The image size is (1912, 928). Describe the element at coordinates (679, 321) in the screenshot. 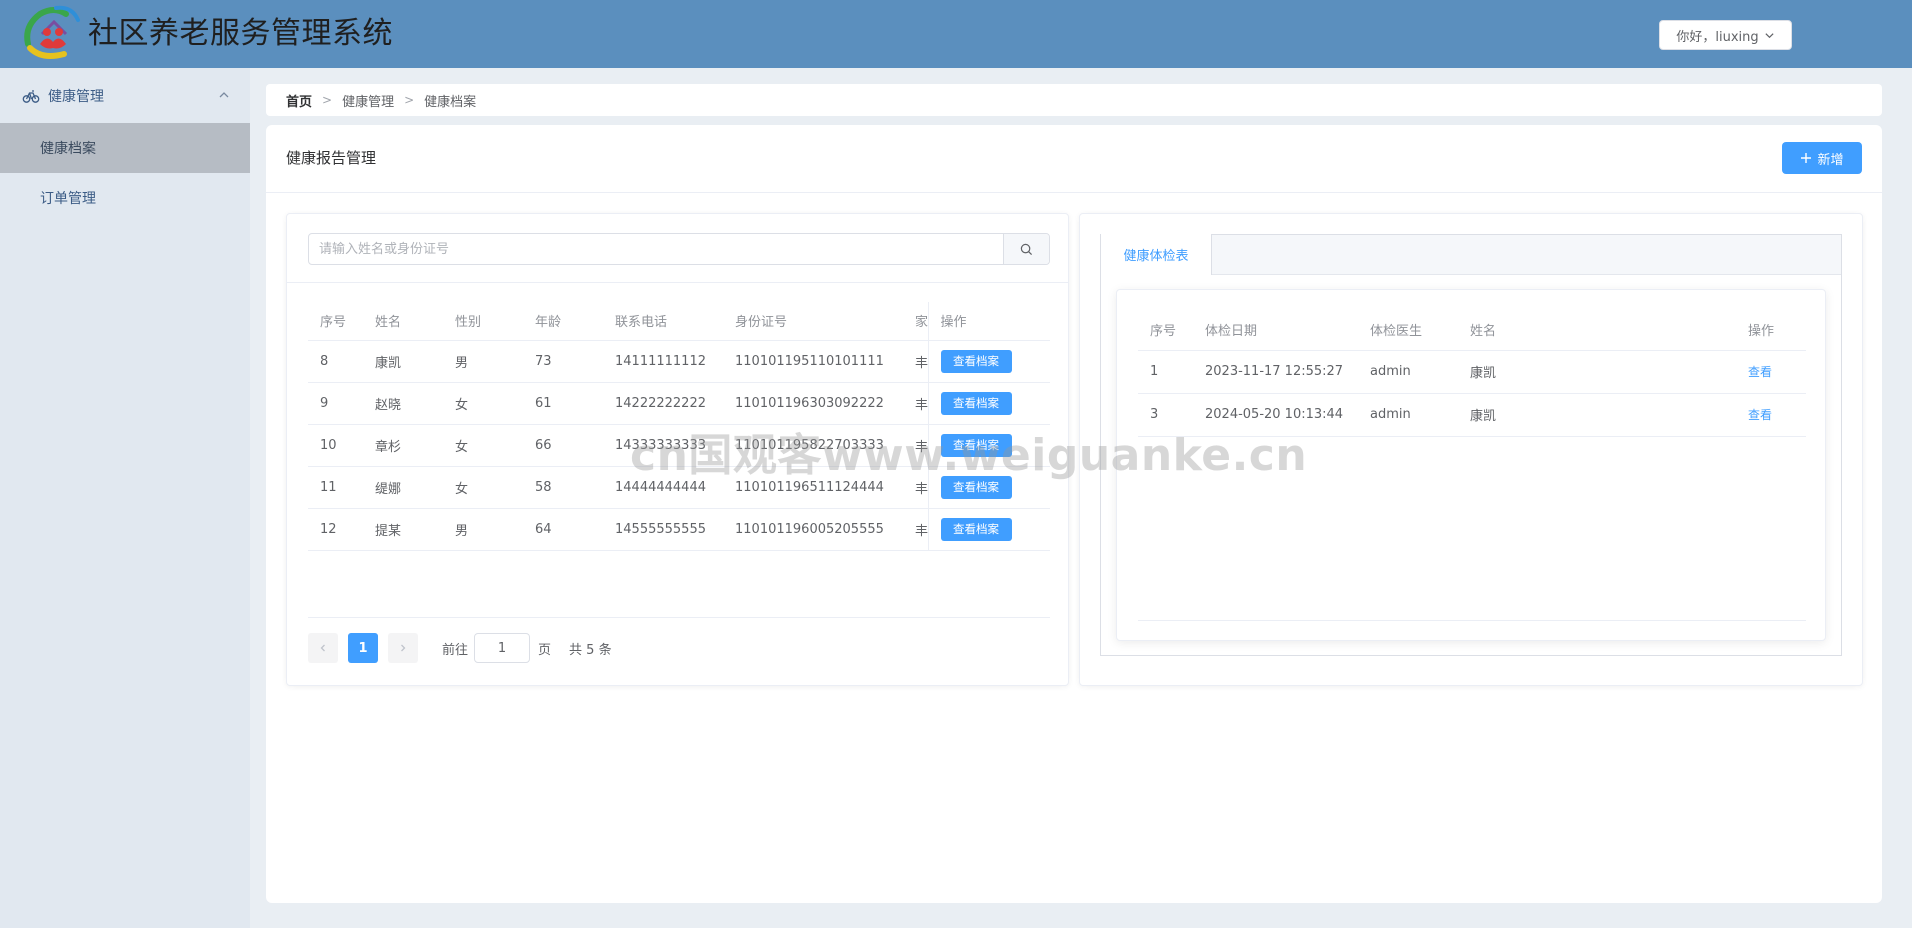

I see `table-header-row: 序号 姓名 性别 年龄 联系电话 身份证号 家 操作` at that location.